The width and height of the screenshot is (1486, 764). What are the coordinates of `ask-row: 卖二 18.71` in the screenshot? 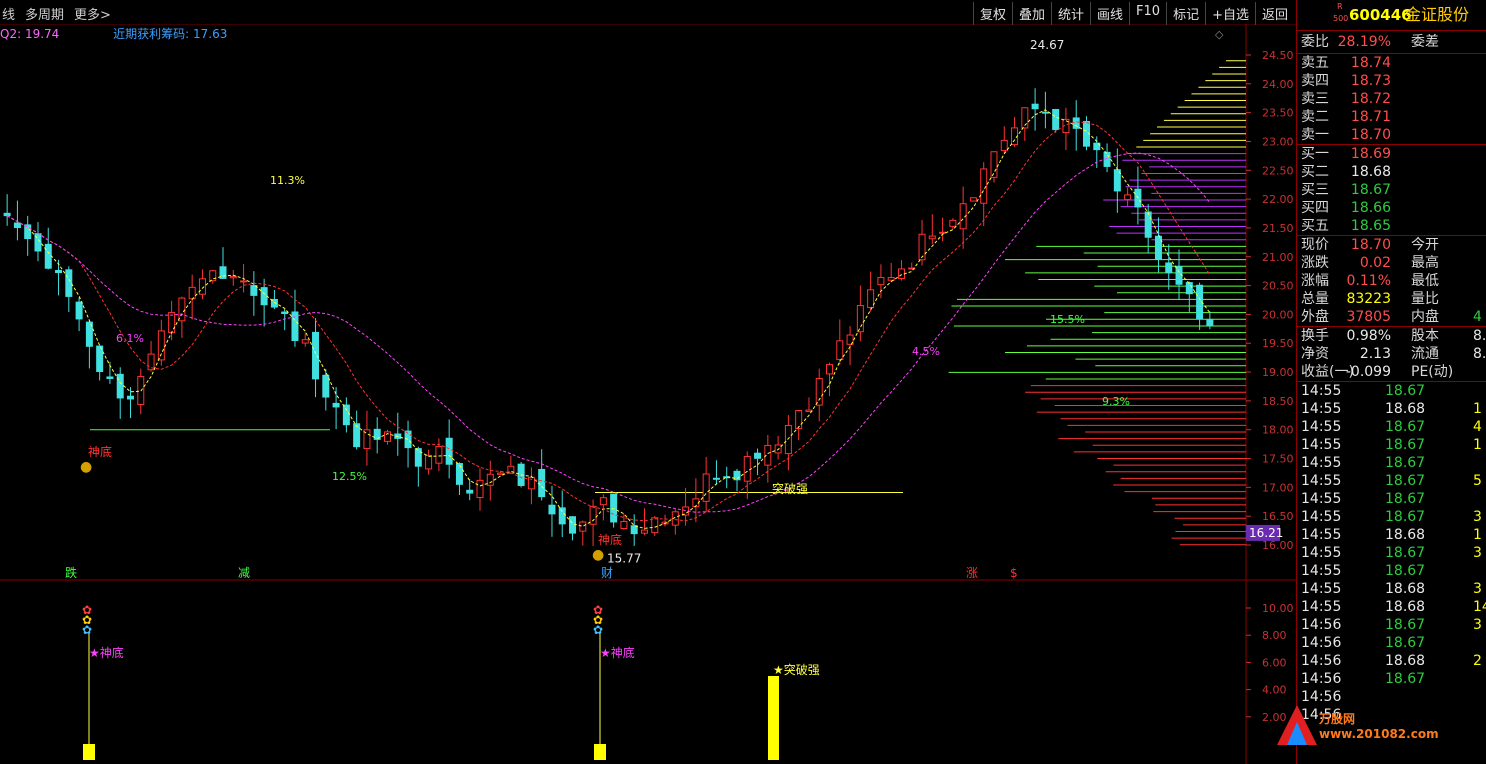 It's located at (1391, 117).